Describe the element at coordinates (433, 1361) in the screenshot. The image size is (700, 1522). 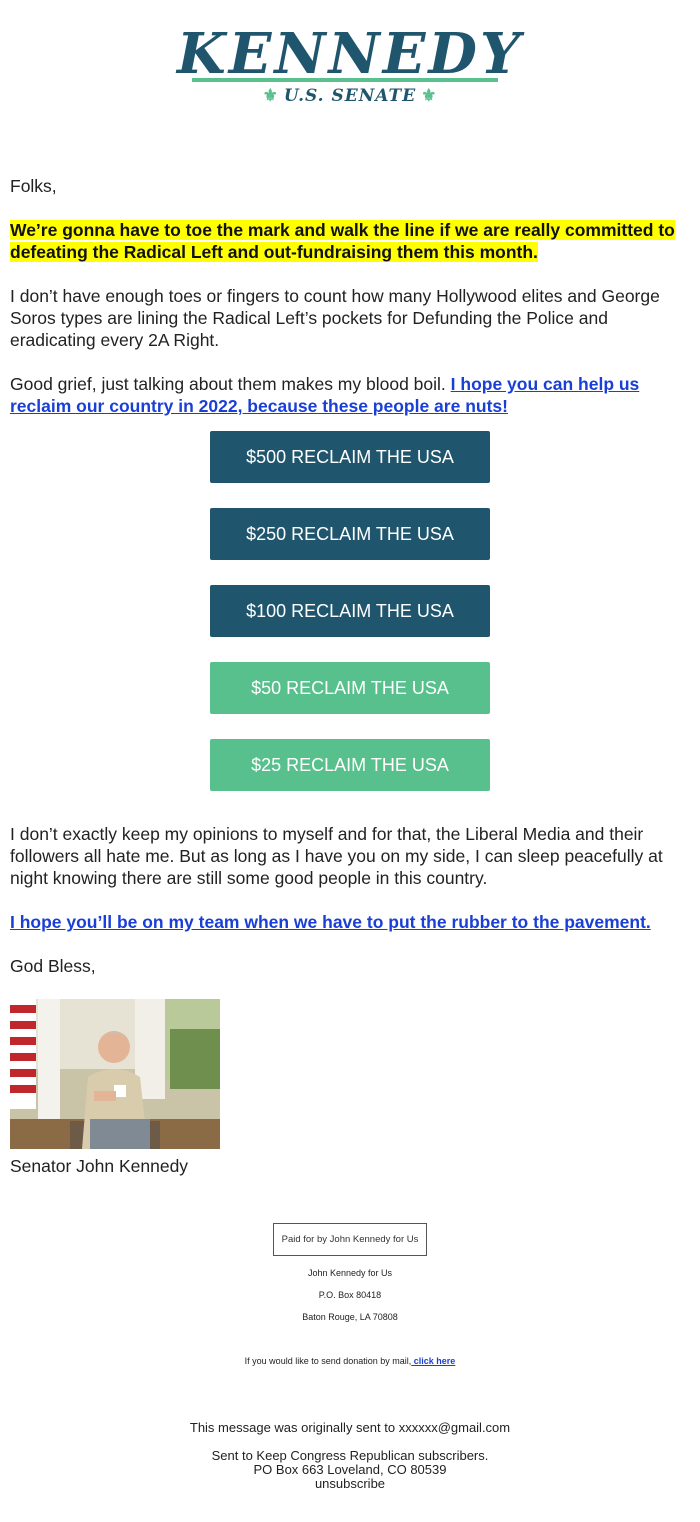
I see `mail-donation-link: click here` at that location.